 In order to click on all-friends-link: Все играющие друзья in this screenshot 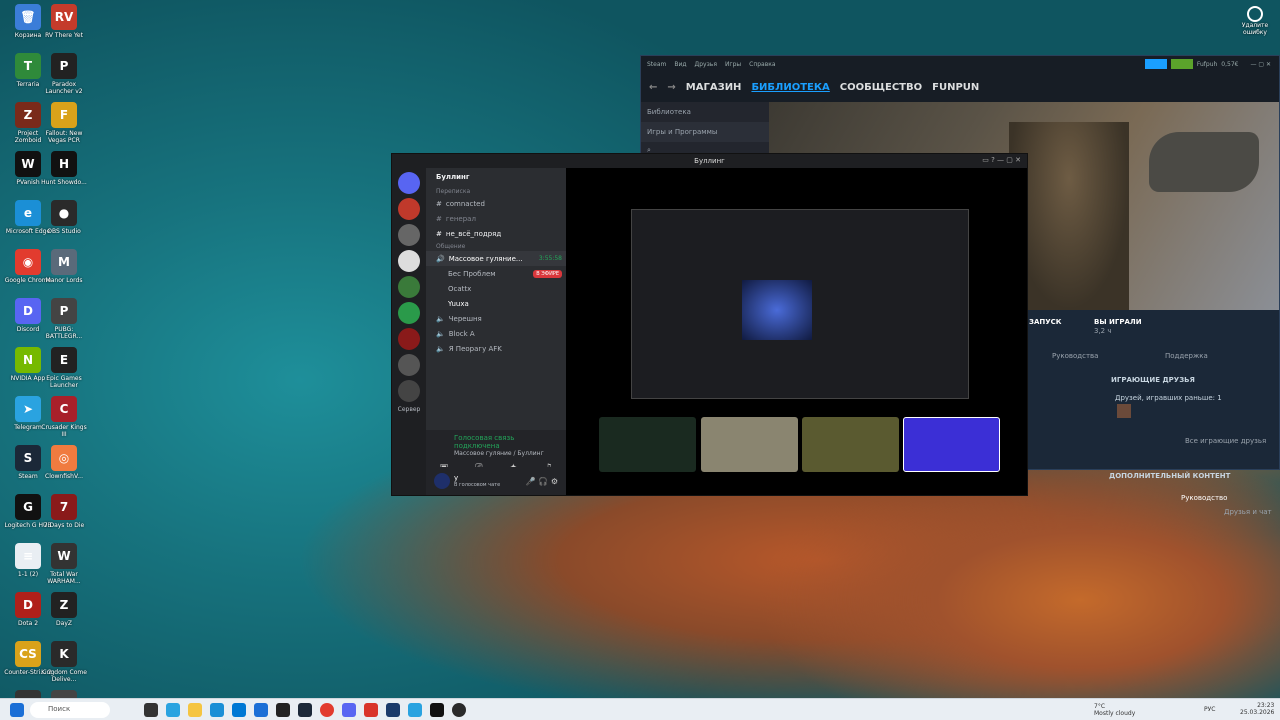, I will do `click(1225, 441)`.